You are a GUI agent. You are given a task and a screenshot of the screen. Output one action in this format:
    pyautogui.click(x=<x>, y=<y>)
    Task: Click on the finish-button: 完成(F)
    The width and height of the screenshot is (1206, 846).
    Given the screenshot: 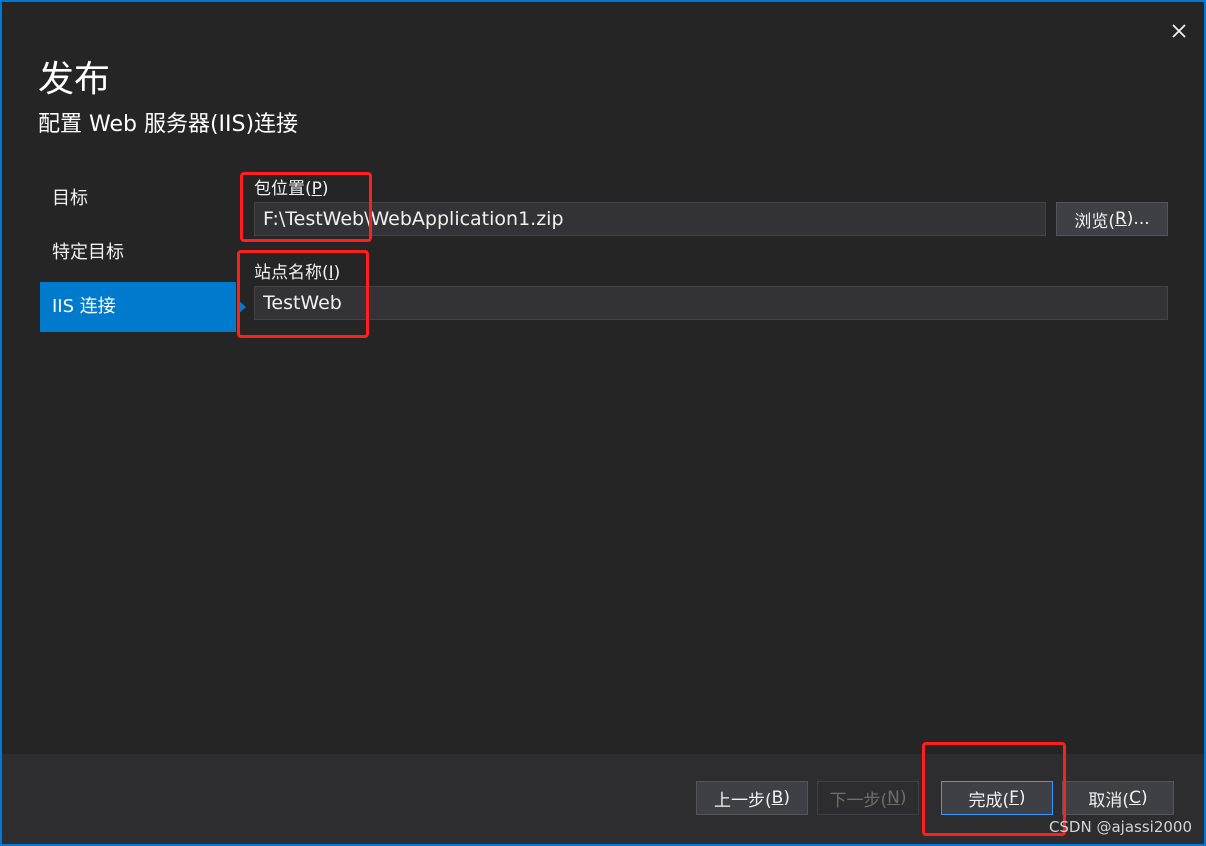 What is the action you would take?
    pyautogui.click(x=997, y=798)
    